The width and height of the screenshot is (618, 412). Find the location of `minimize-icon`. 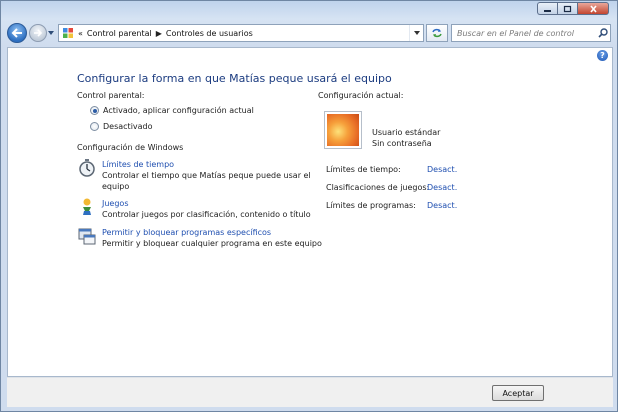

minimize-icon is located at coordinates (547, 10).